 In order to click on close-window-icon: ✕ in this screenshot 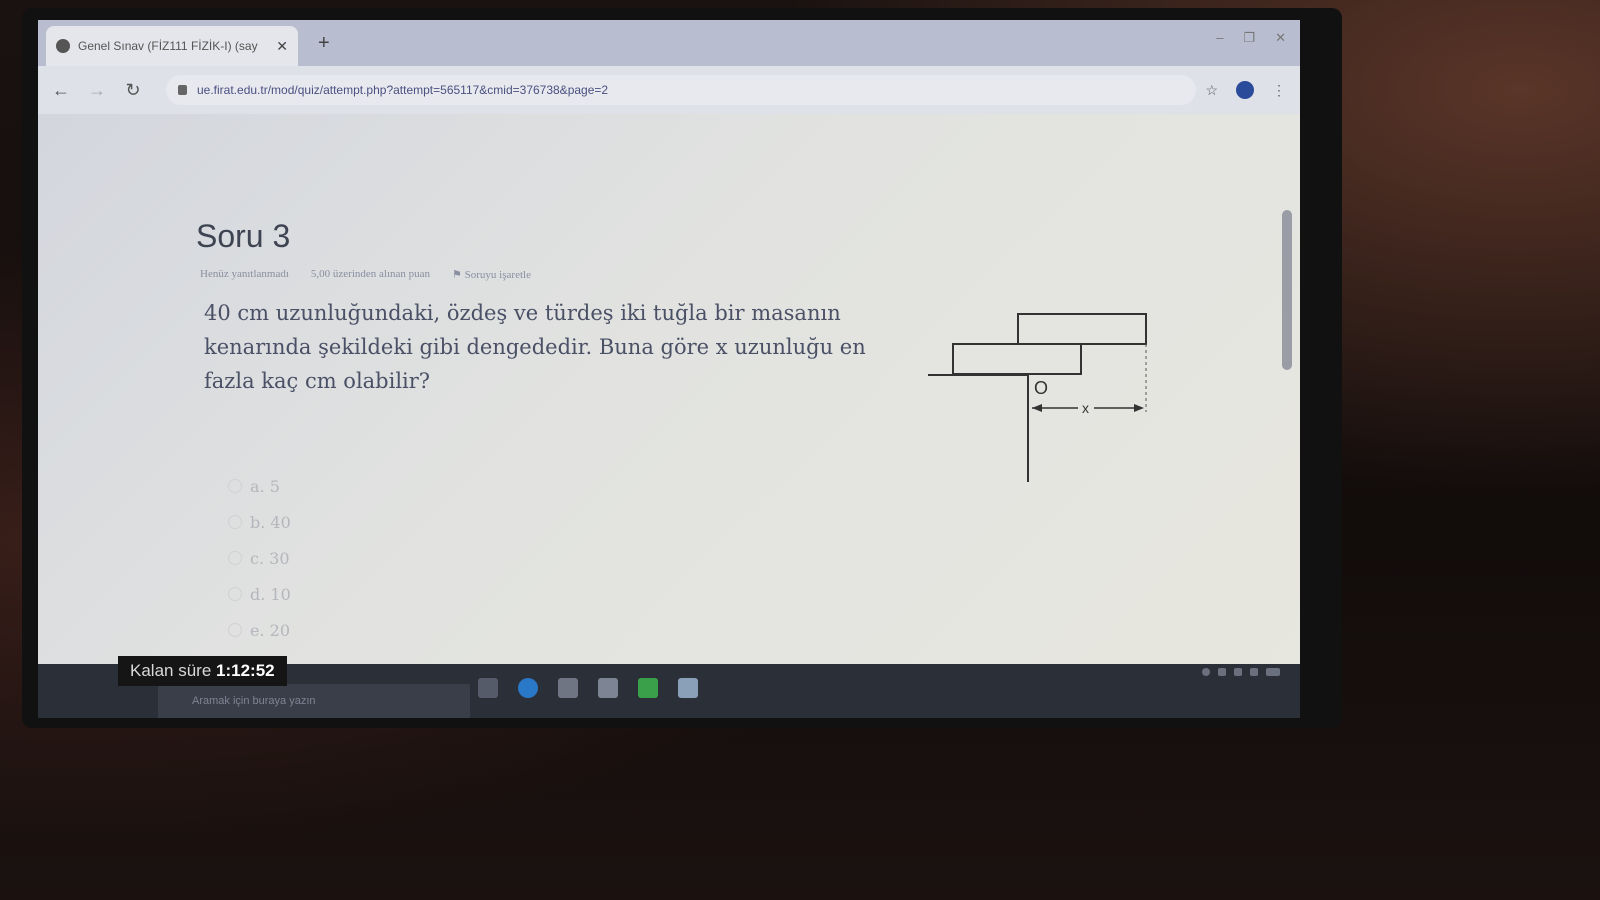, I will do `click(1280, 38)`.